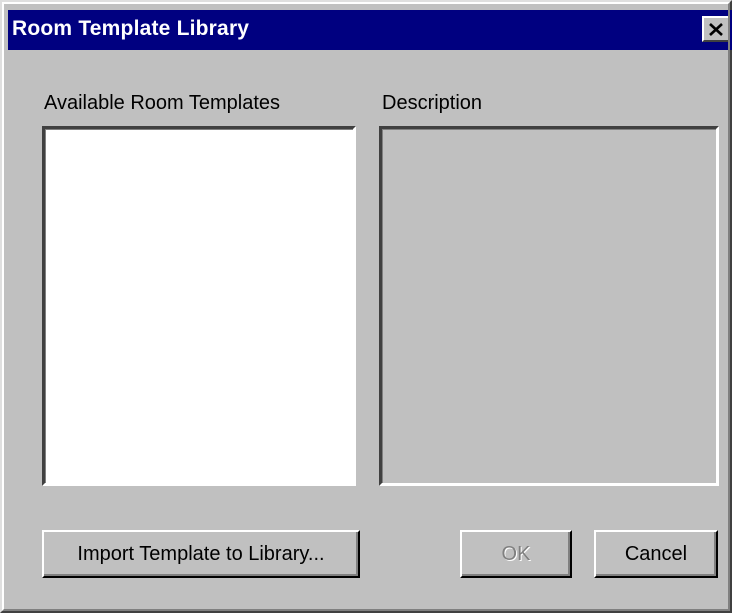 The image size is (732, 613). What do you see at coordinates (131, 28) in the screenshot?
I see `window-title: Room Template Library` at bounding box center [131, 28].